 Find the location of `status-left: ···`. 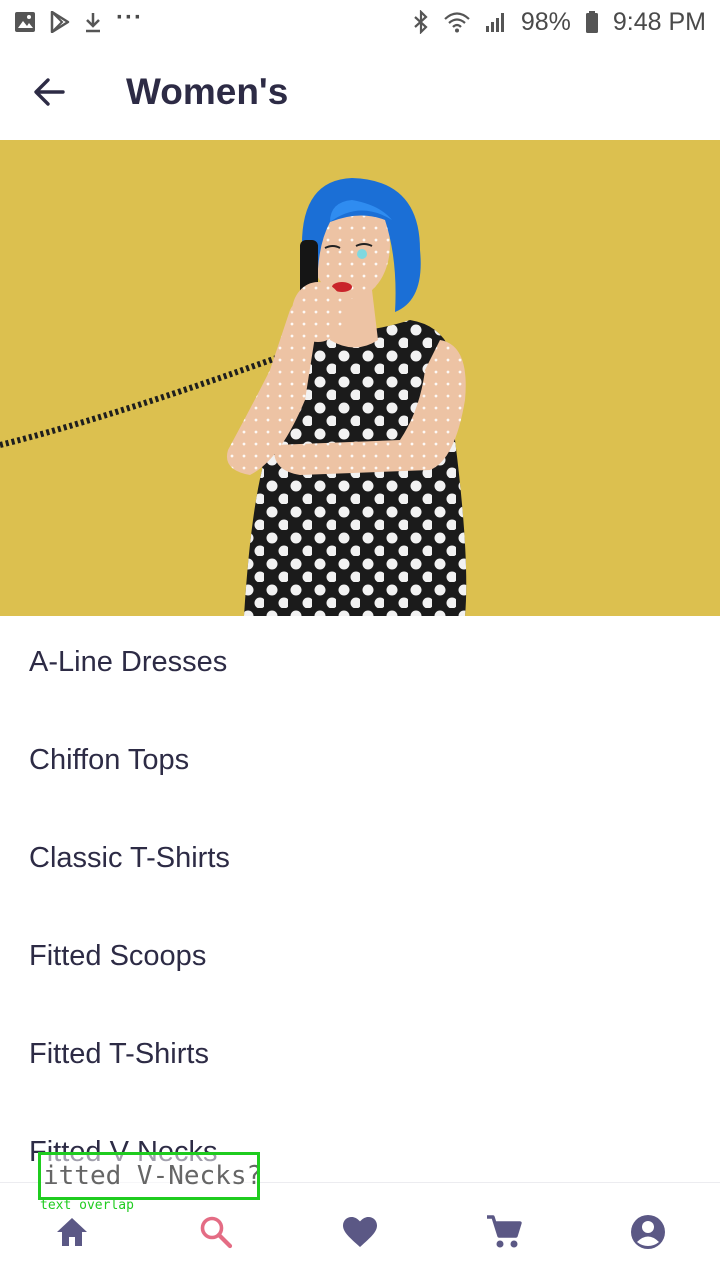

status-left: ··· is located at coordinates (78, 20).